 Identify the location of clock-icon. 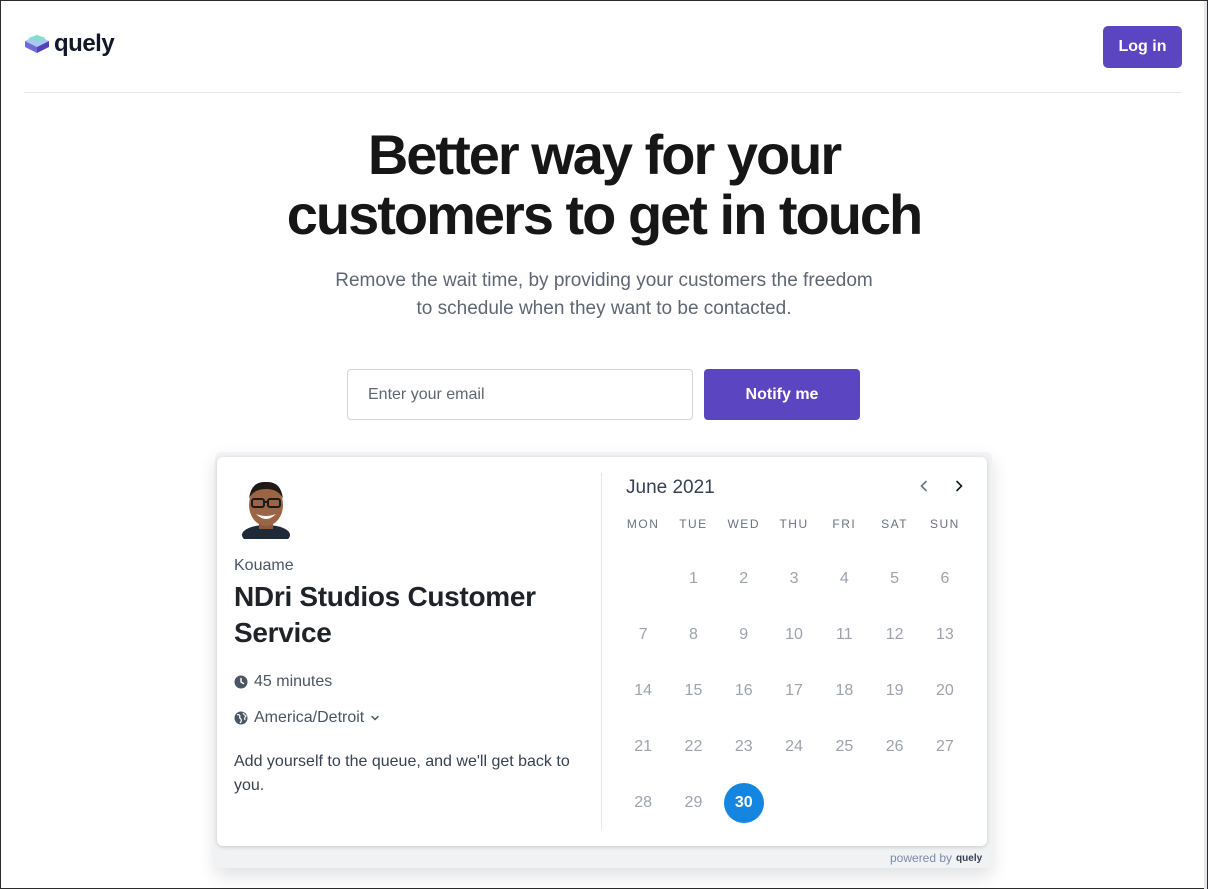
(241, 682).